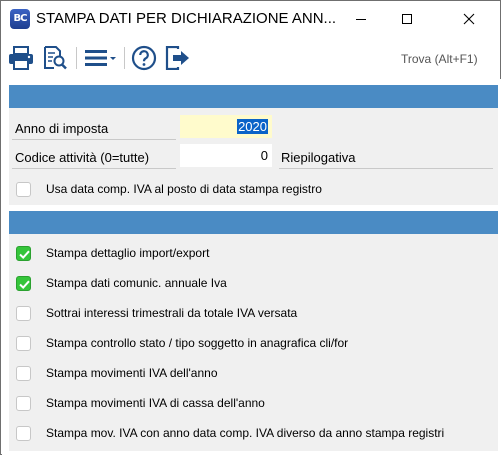  Describe the element at coordinates (256, 255) in the screenshot. I see `option-checkbox-row: Stampa dettaglio import/export` at that location.